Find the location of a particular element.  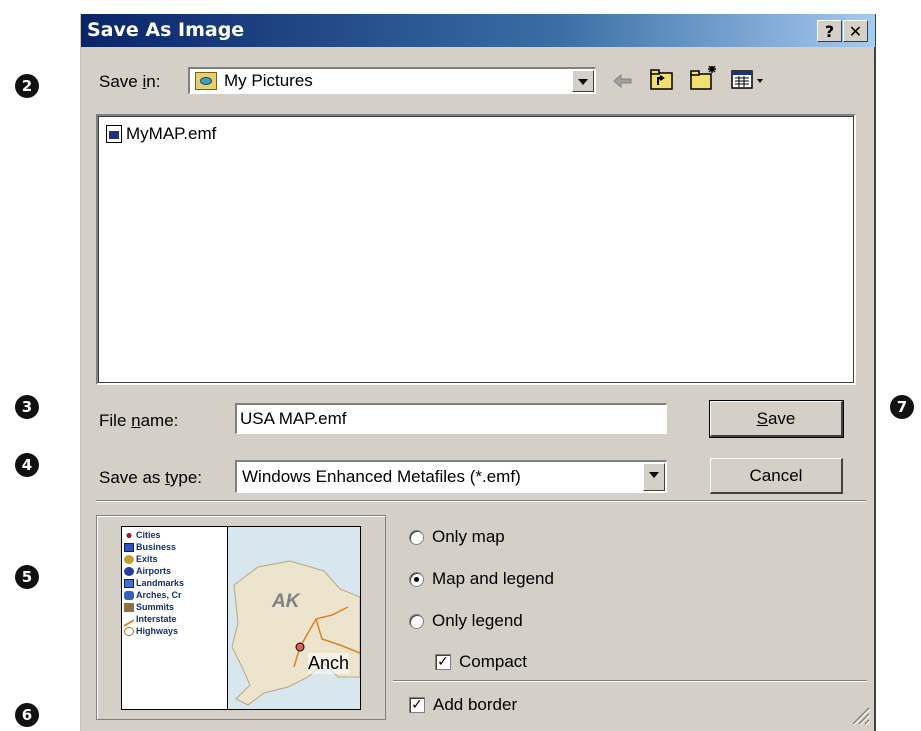

legend-item: Summits is located at coordinates (175, 607).